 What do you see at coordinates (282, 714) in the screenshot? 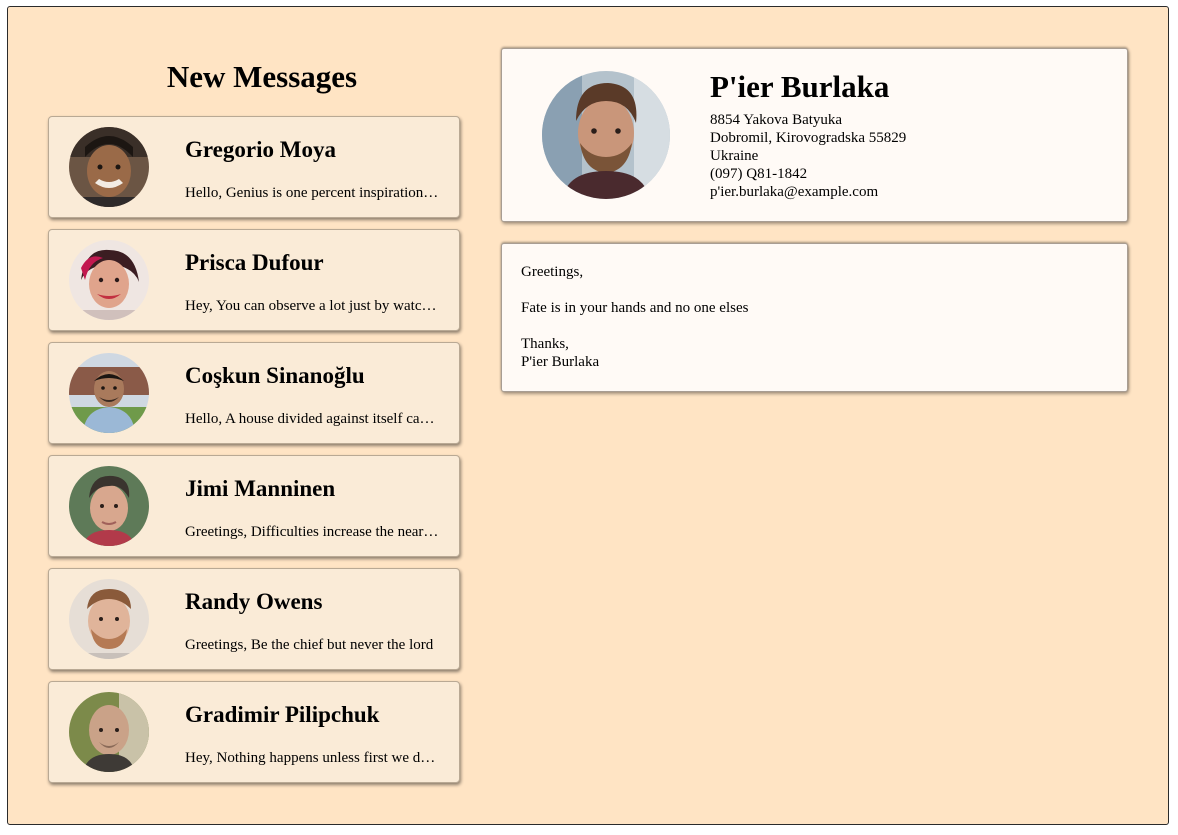
I see `sender-name: Gradimir Pilipchuk` at bounding box center [282, 714].